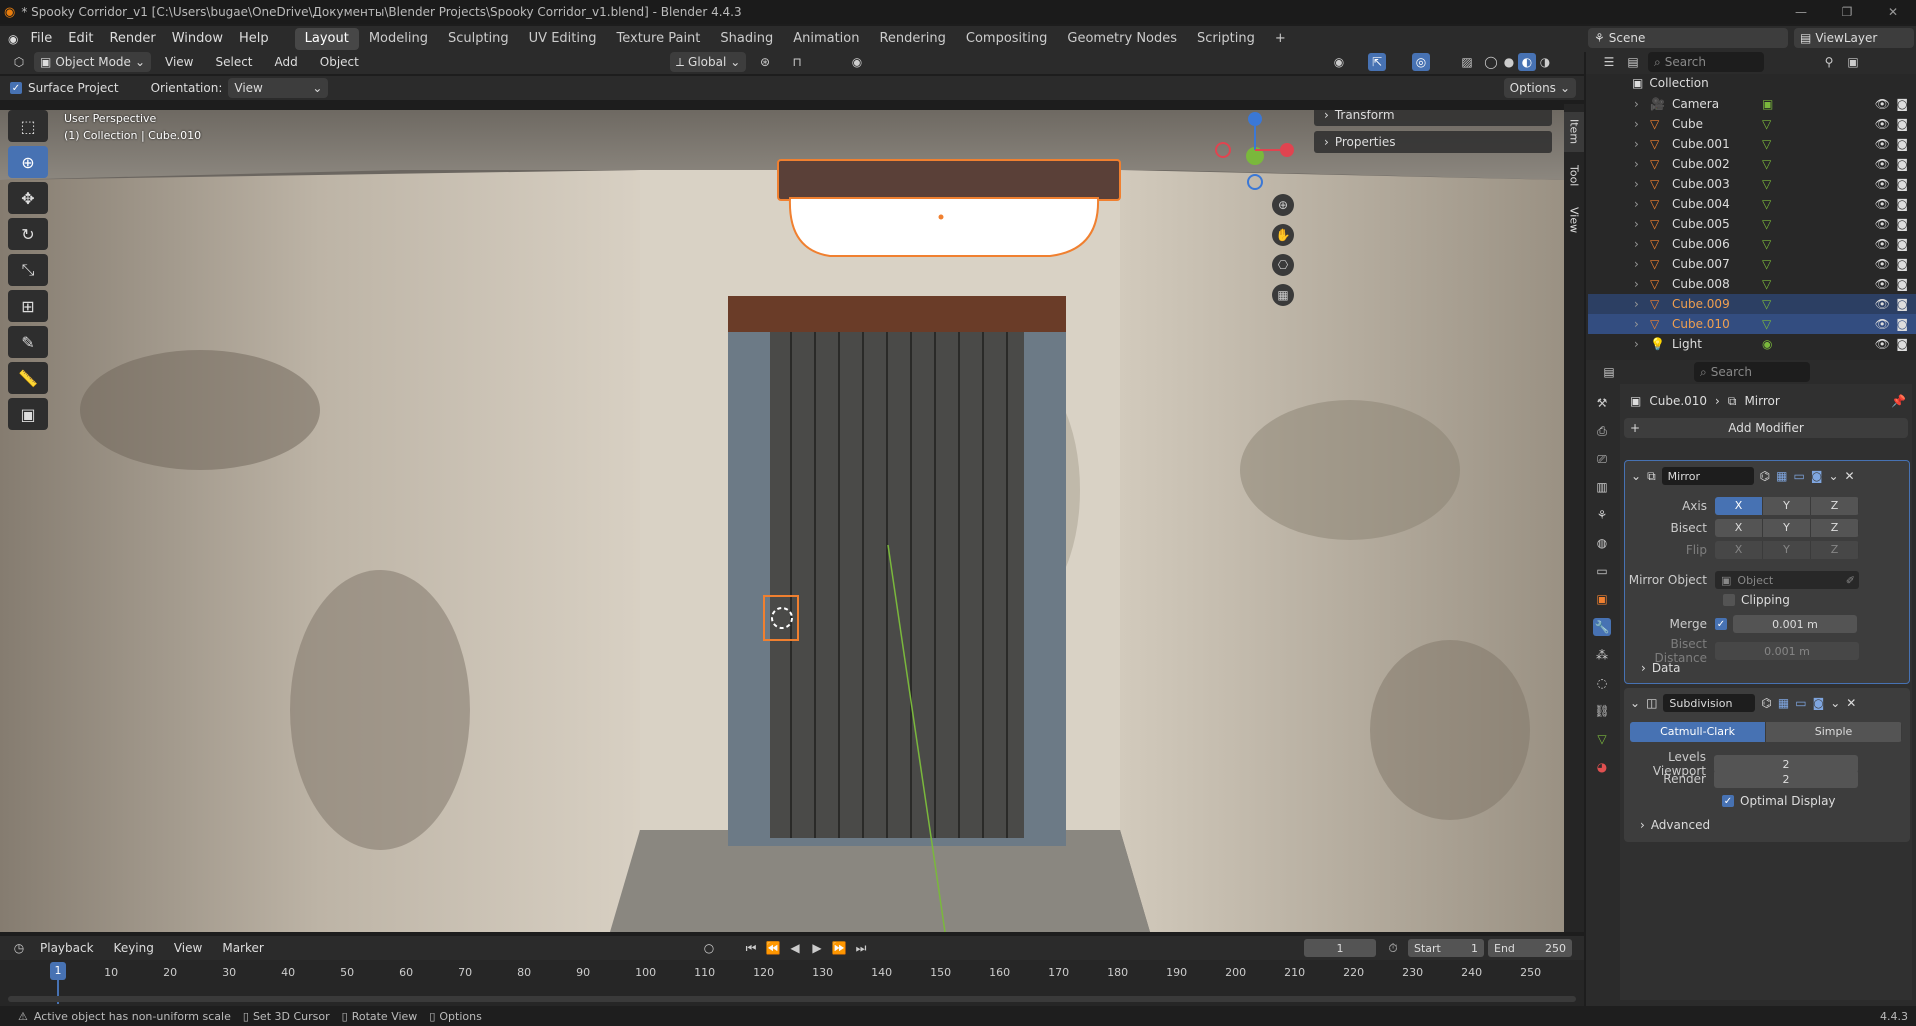  Describe the element at coordinates (339, 62) in the screenshot. I see `viewport-menu-object: Object` at that location.